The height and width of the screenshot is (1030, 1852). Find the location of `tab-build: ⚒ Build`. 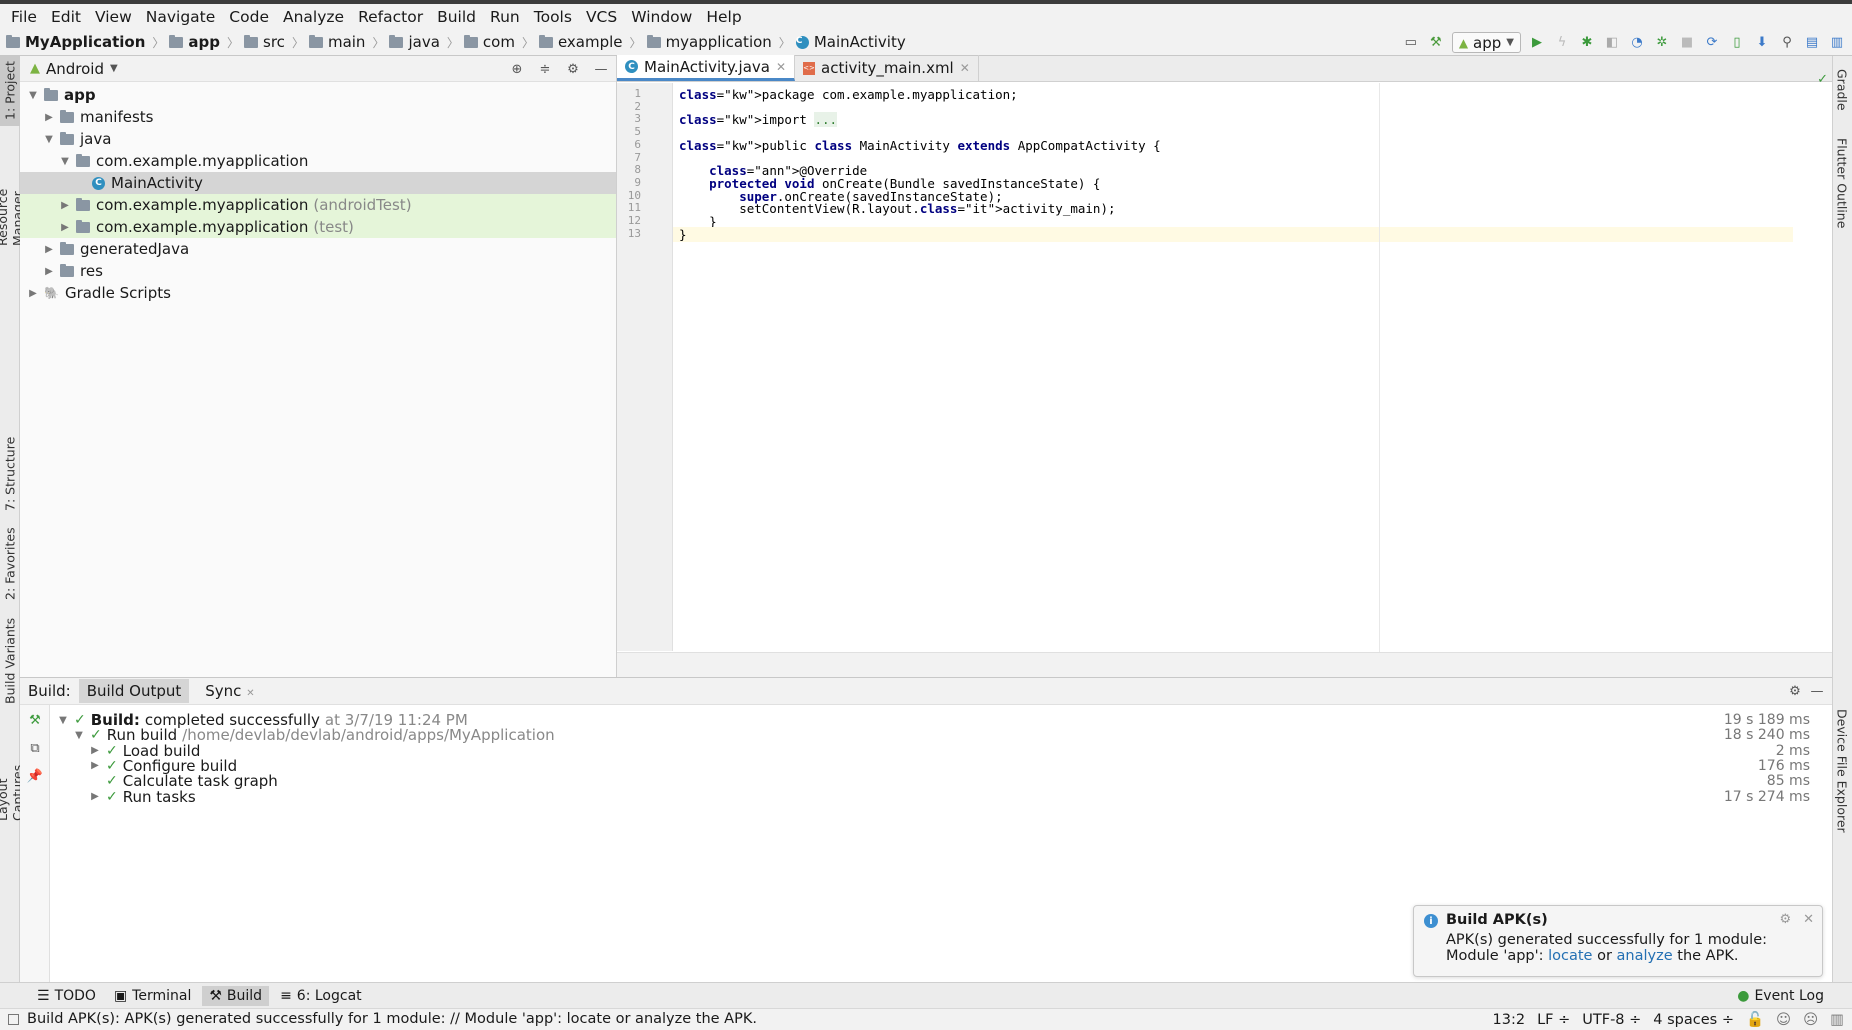

tab-build: ⚒ Build is located at coordinates (236, 995).